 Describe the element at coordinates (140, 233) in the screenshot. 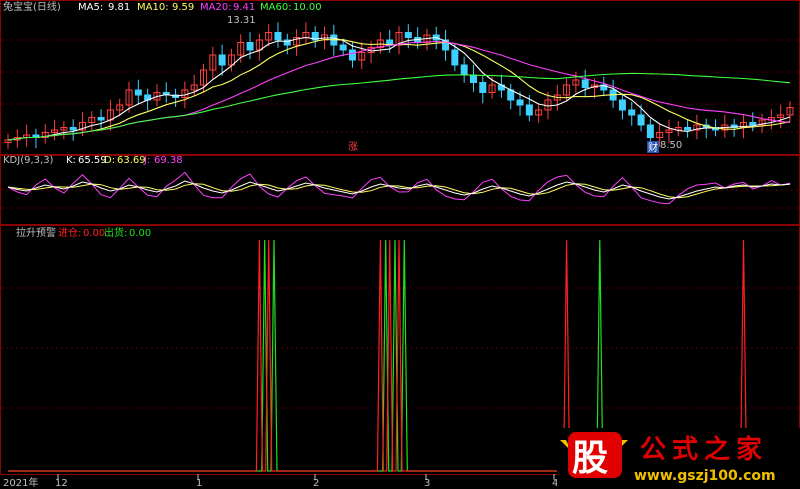

I see `exit-value: 0.00` at that location.